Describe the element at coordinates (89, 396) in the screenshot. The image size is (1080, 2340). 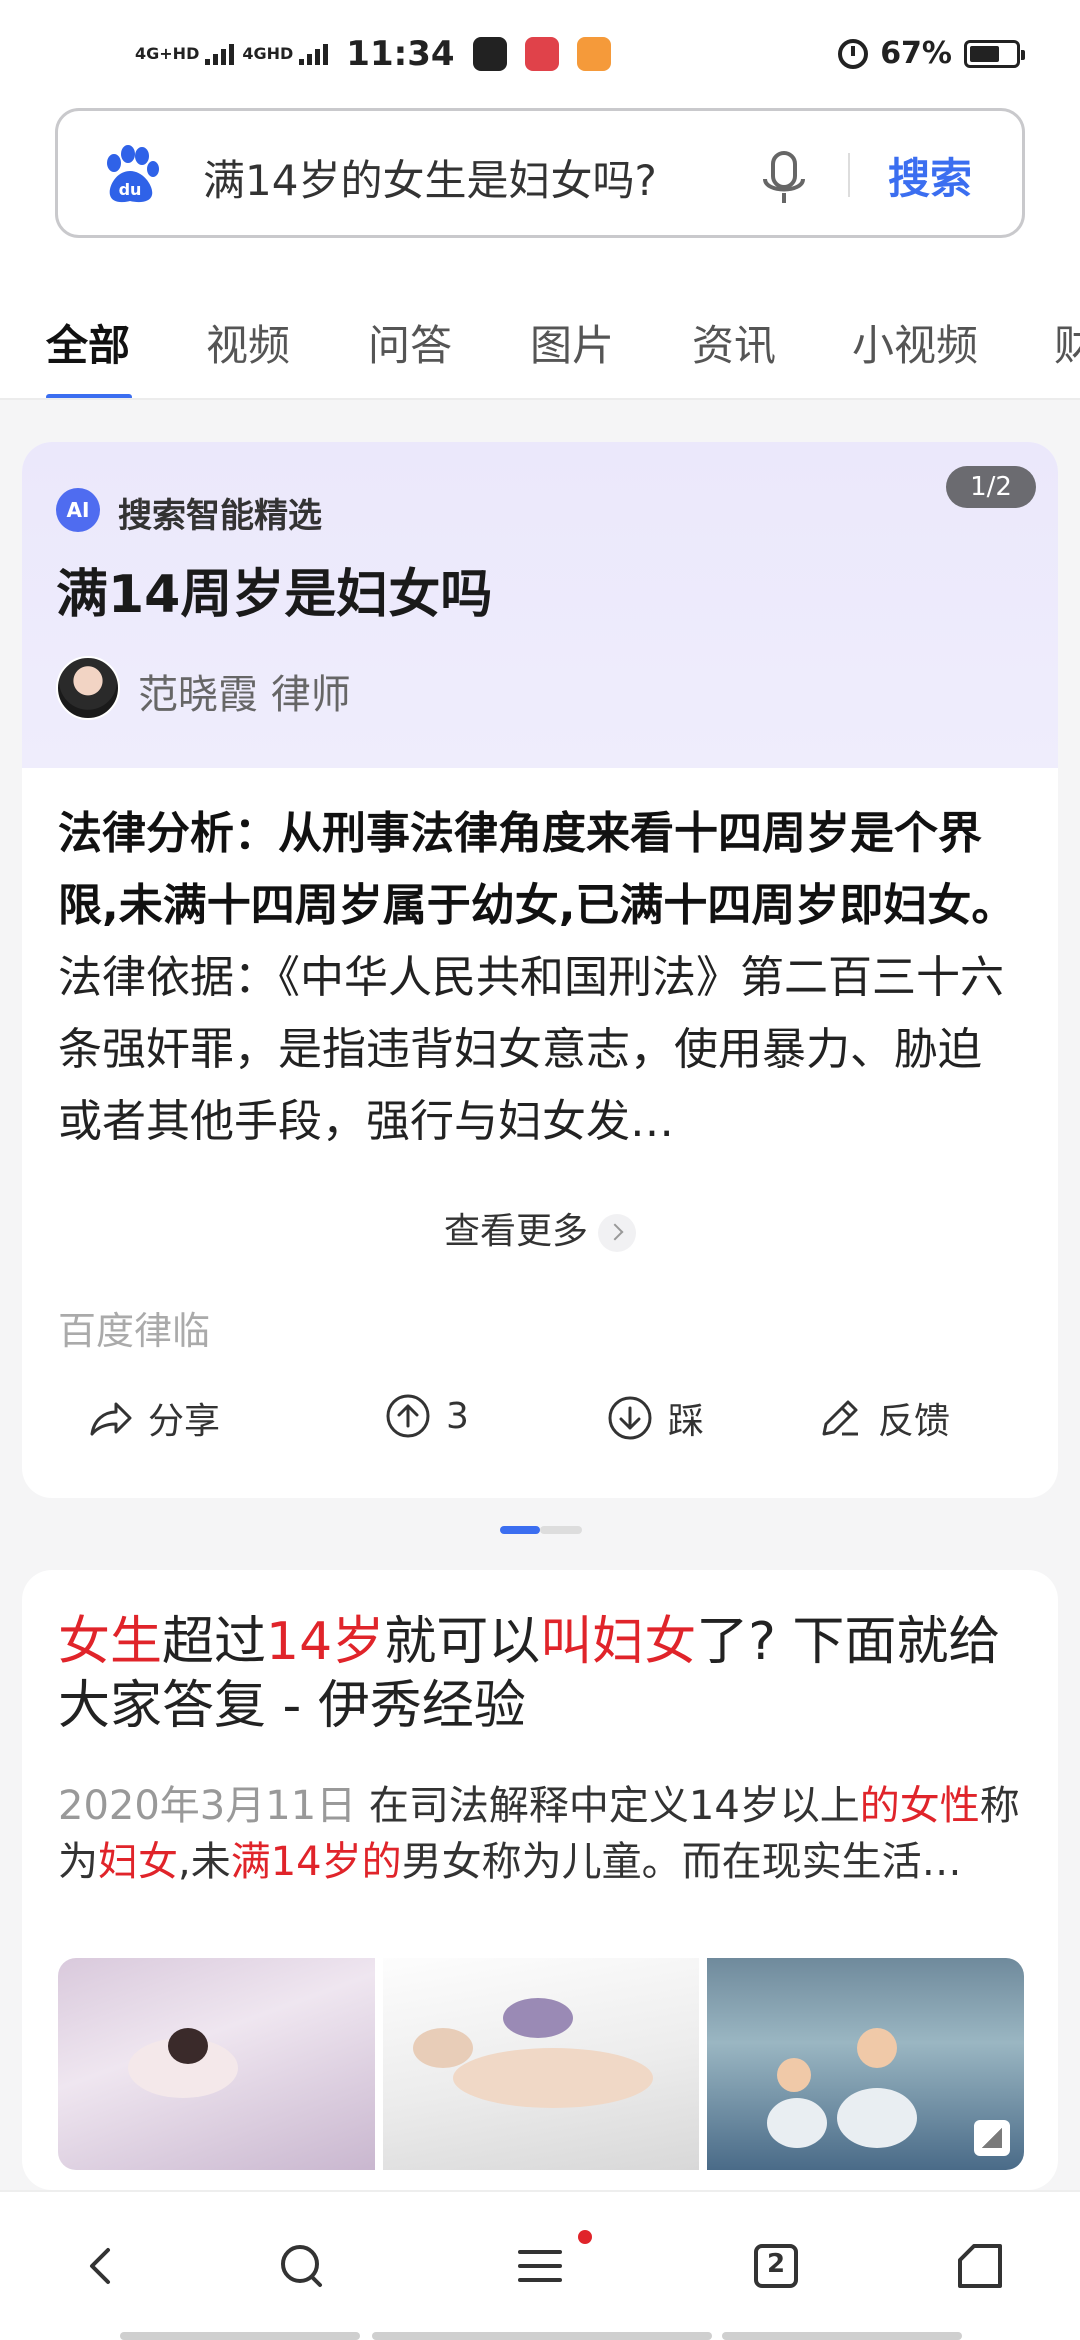
I see `active-tab-indicator` at that location.